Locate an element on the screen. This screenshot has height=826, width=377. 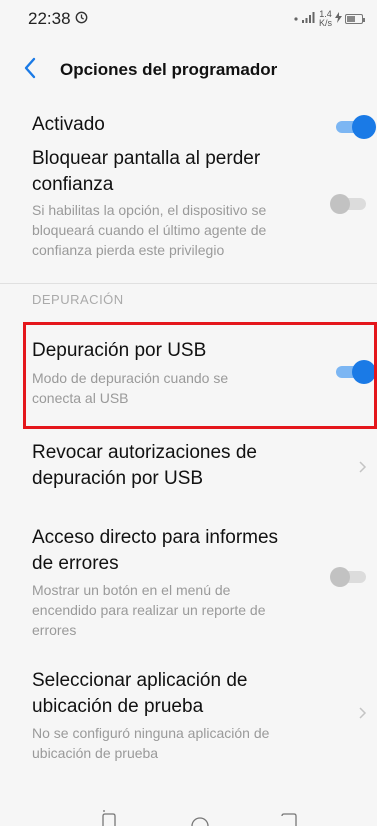
charging-icon is located at coordinates (338, 19).